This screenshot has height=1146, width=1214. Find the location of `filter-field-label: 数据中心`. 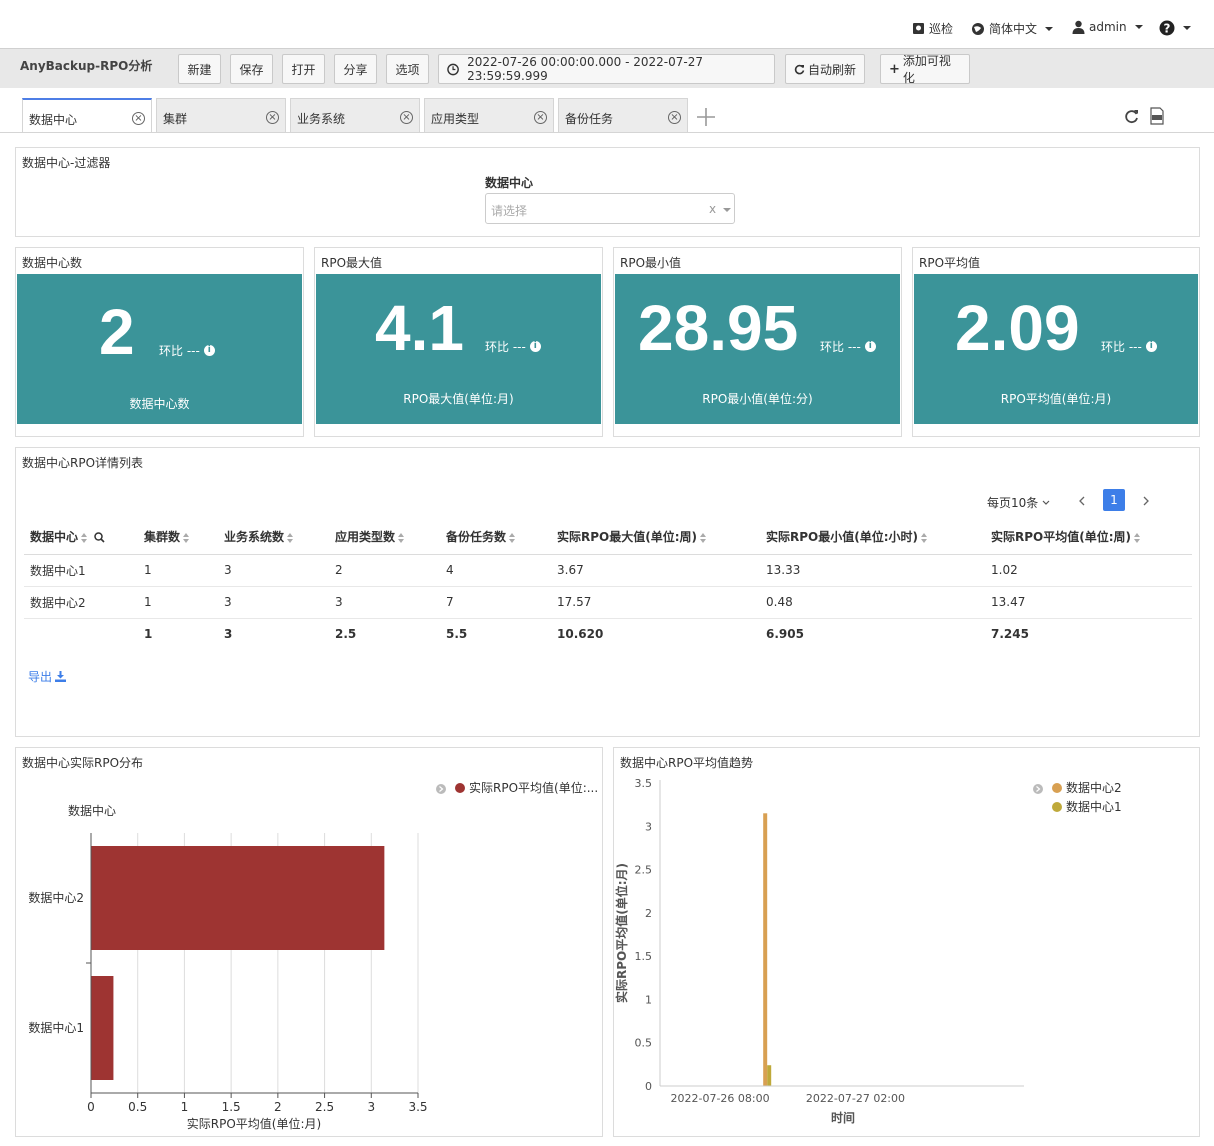

filter-field-label: 数据中心 is located at coordinates (509, 183).